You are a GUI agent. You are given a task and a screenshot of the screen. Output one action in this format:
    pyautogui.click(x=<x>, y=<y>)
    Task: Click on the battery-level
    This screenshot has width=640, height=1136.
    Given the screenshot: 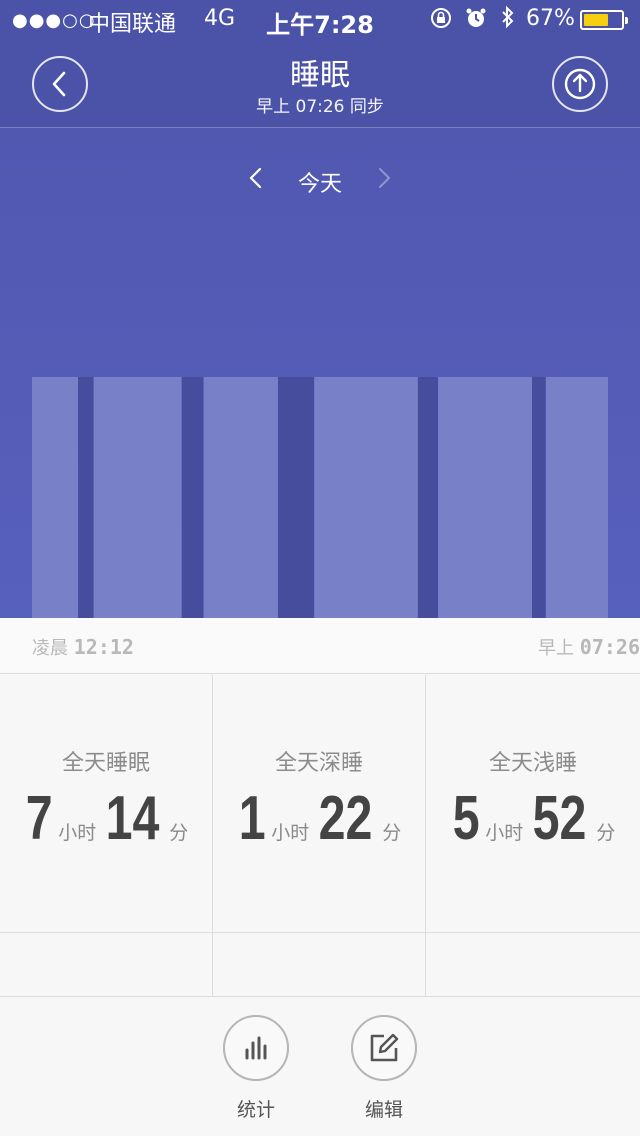 What is the action you would take?
    pyautogui.click(x=596, y=20)
    